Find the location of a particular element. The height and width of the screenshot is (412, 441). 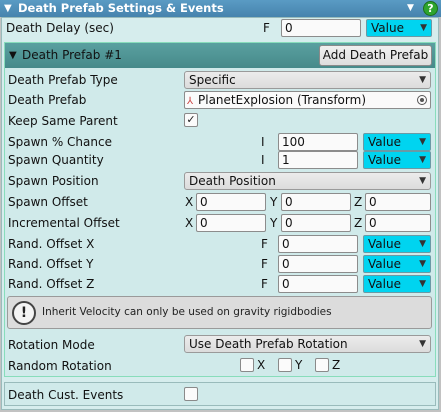

prefab-type-value: Specific is located at coordinates (212, 80).